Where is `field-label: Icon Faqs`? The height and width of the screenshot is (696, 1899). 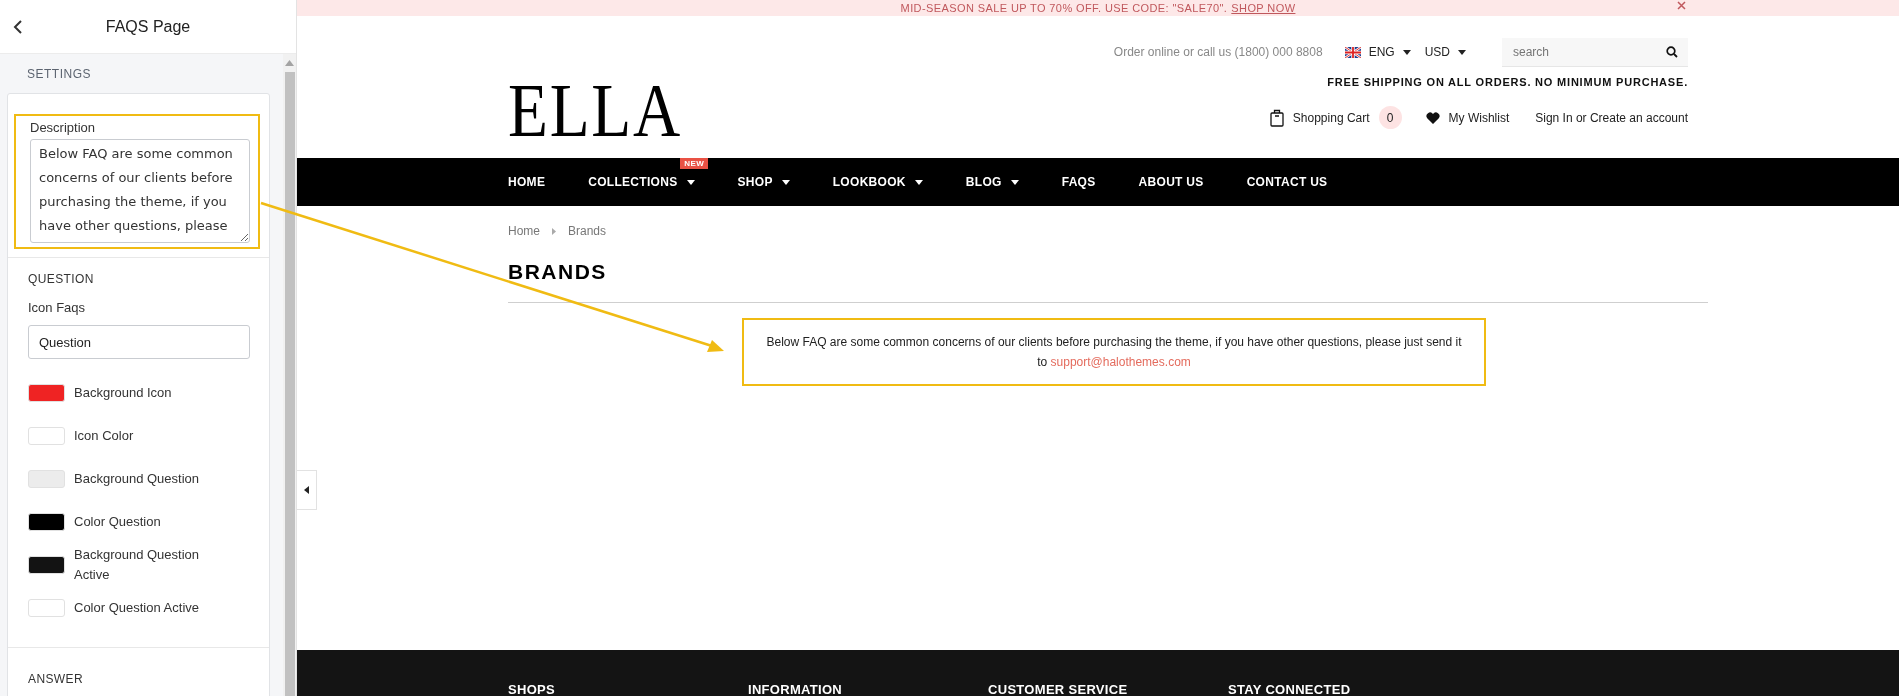
field-label: Icon Faqs is located at coordinates (57, 307).